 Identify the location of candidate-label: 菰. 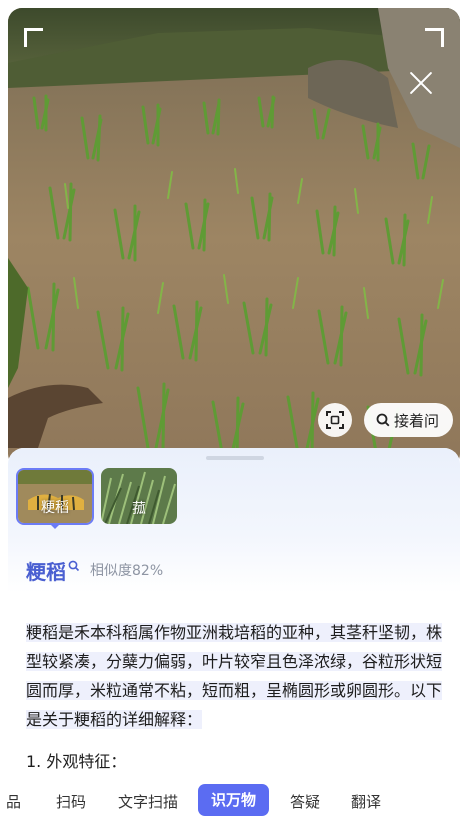
(139, 509).